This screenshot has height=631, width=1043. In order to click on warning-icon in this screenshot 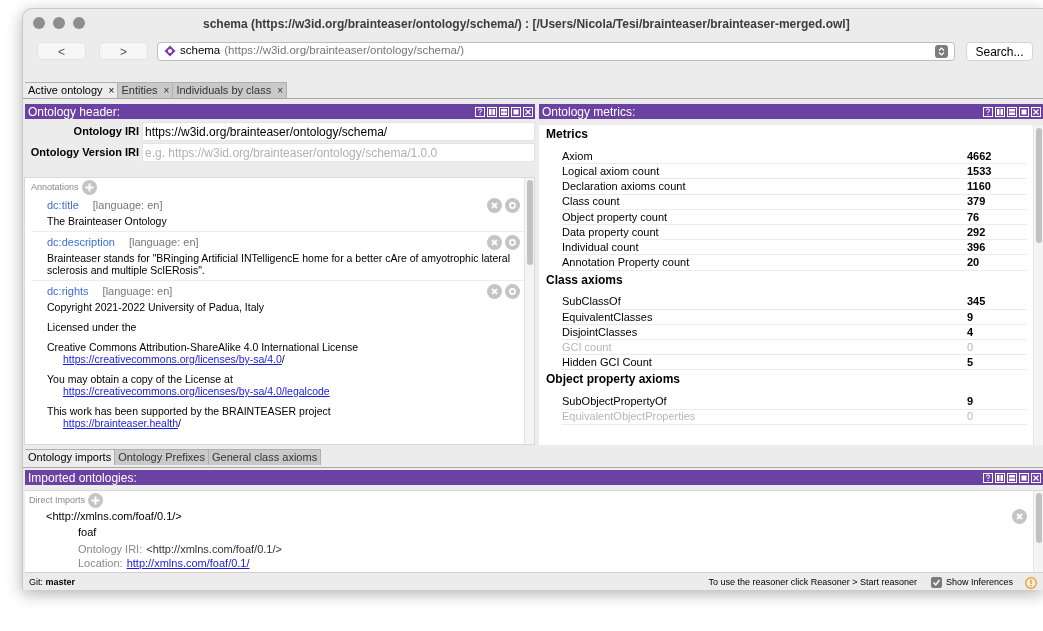, I will do `click(1031, 582)`.